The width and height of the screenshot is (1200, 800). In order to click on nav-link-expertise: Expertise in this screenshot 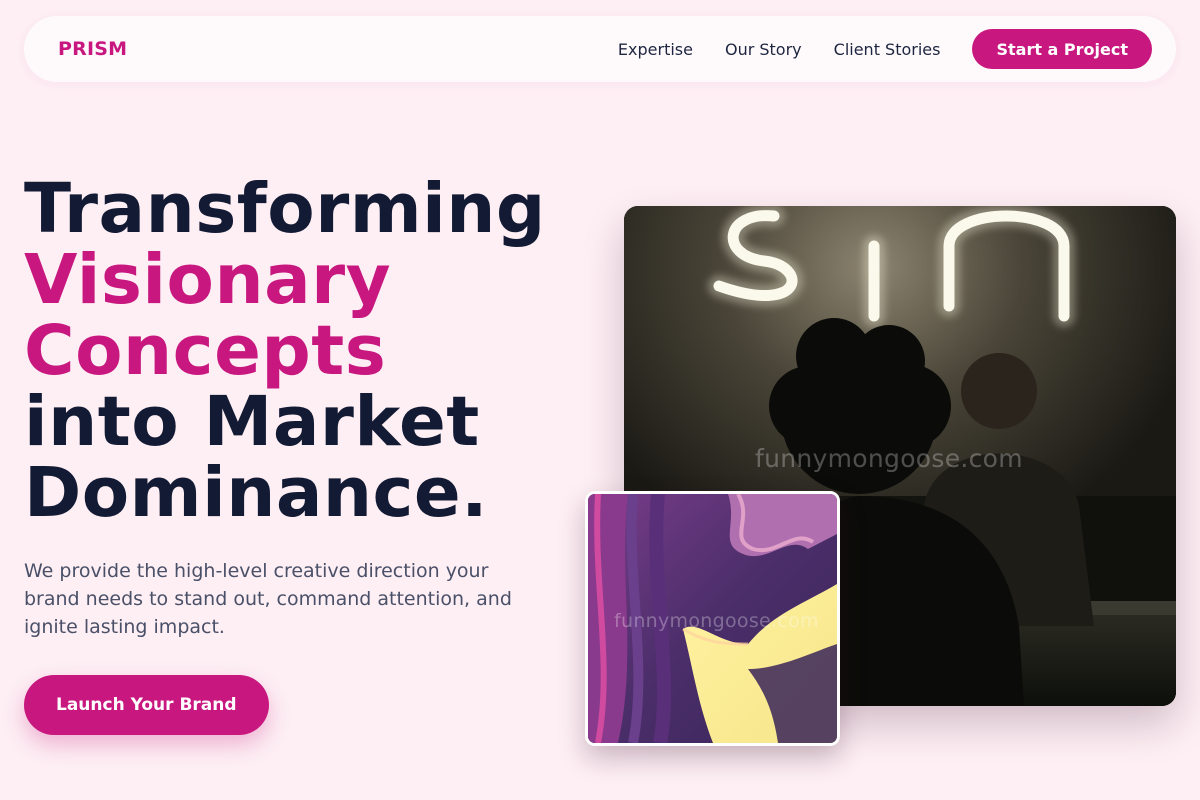, I will do `click(655, 49)`.